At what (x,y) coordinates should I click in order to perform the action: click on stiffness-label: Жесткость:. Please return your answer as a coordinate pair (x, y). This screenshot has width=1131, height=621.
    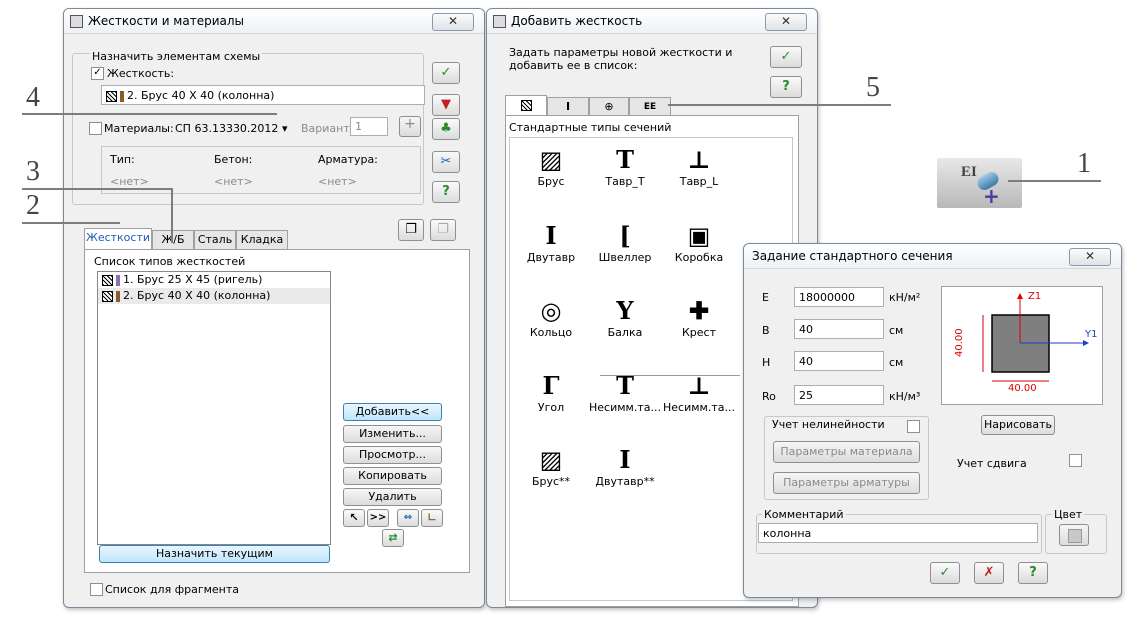
    Looking at the image, I should click on (141, 73).